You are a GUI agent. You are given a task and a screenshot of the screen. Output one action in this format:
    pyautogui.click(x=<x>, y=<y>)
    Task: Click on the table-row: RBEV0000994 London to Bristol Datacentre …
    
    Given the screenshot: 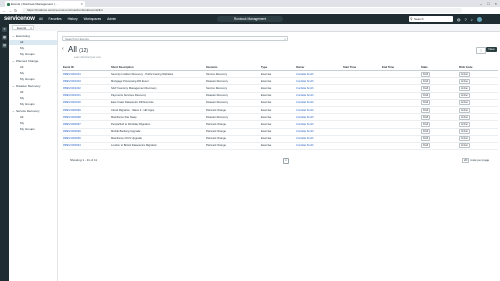 What is the action you would take?
    pyautogui.click(x=280, y=146)
    